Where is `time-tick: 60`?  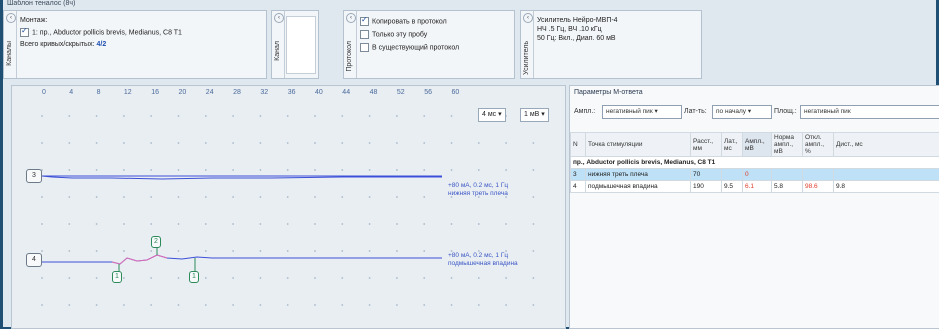
time-tick: 60 is located at coordinates (456, 92).